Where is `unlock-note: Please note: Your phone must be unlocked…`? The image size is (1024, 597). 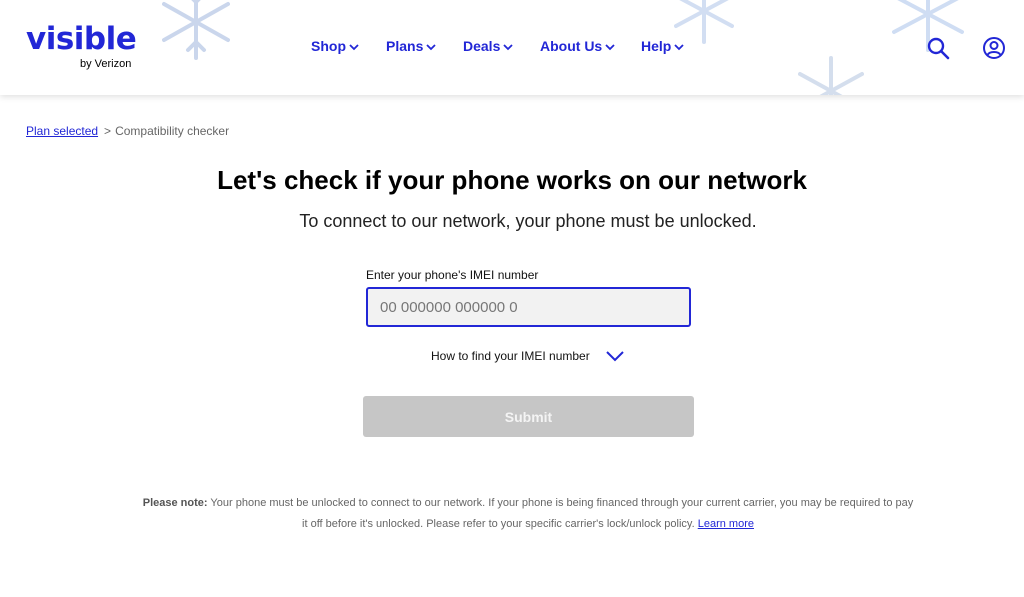
unlock-note: Please note: Your phone must be unlocked… is located at coordinates (528, 514).